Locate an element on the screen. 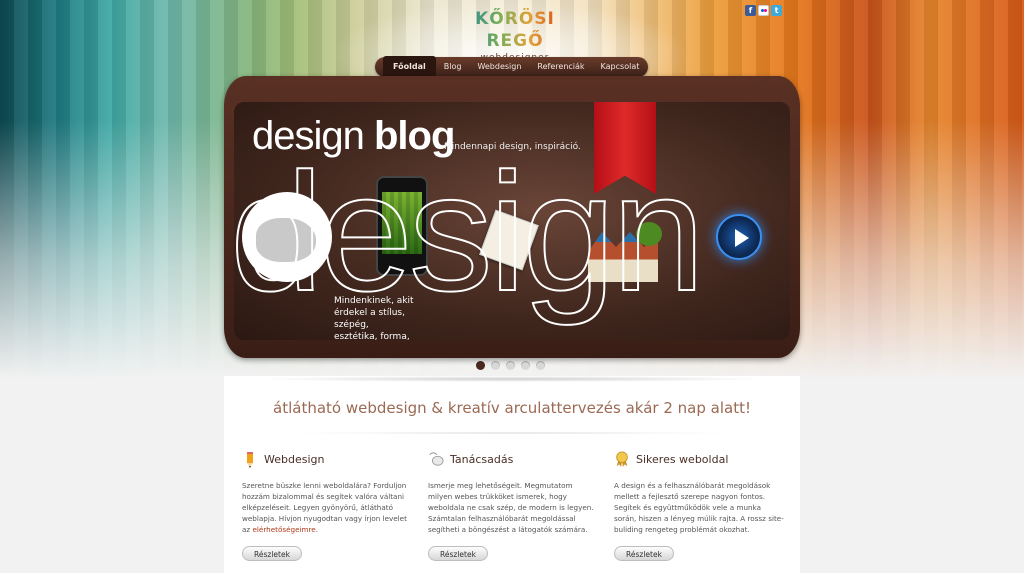 This screenshot has height=573, width=1024. social-links: f t is located at coordinates (763, 10).